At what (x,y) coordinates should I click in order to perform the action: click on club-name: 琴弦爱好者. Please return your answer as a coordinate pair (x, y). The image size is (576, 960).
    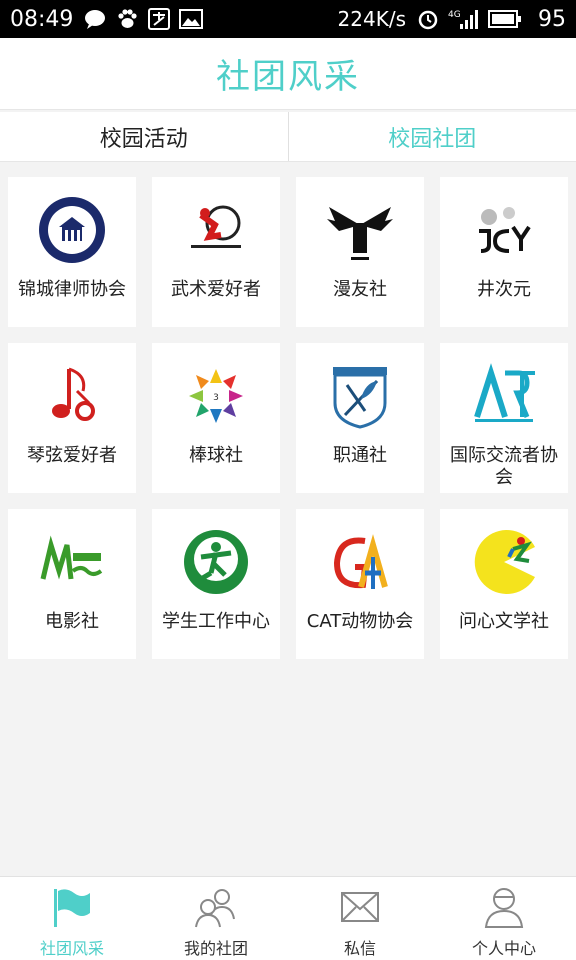
    Looking at the image, I should click on (72, 455).